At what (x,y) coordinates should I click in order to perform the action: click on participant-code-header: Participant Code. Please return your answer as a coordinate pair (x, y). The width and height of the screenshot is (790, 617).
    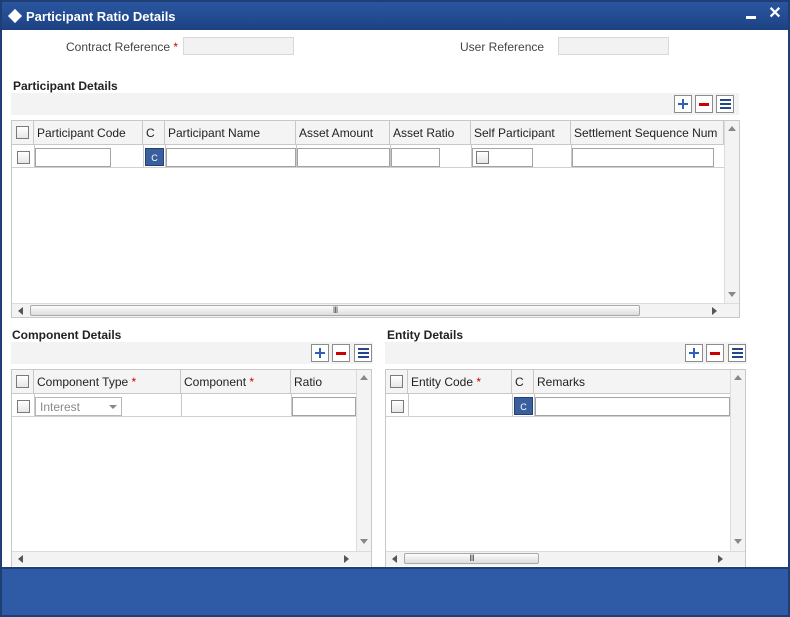
    Looking at the image, I should click on (88, 133).